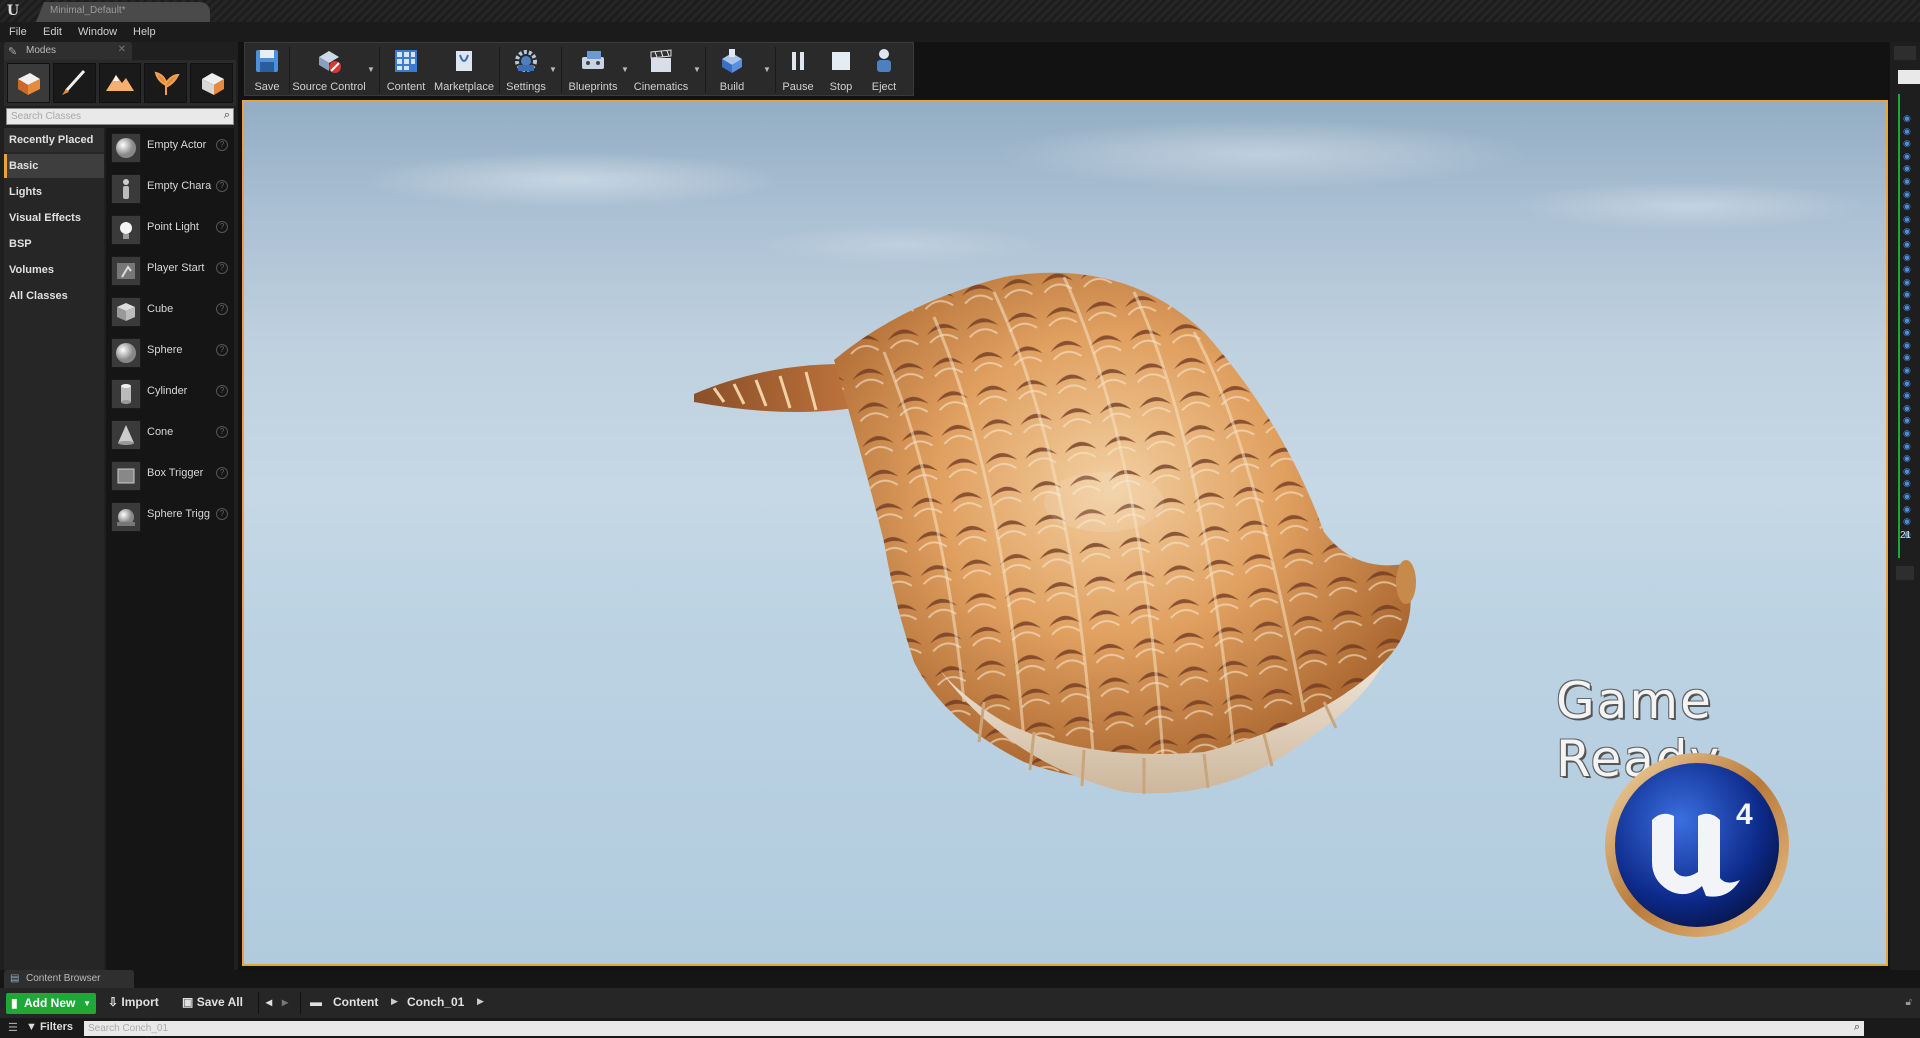  What do you see at coordinates (69, 979) in the screenshot?
I see `content-browser-tab: ▤ Content Browser` at bounding box center [69, 979].